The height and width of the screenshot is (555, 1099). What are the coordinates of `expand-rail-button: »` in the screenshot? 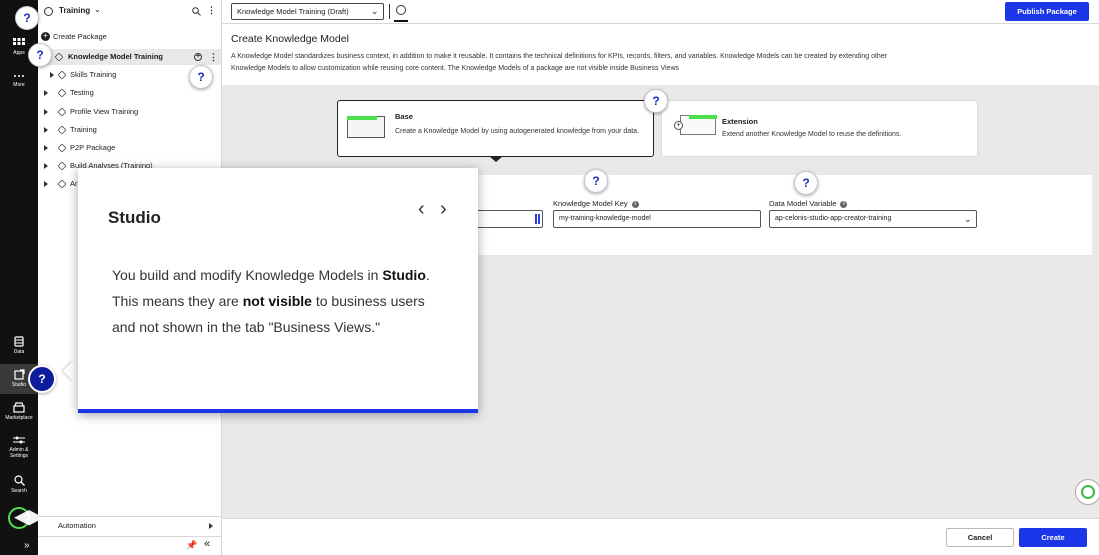 It's located at (27, 545).